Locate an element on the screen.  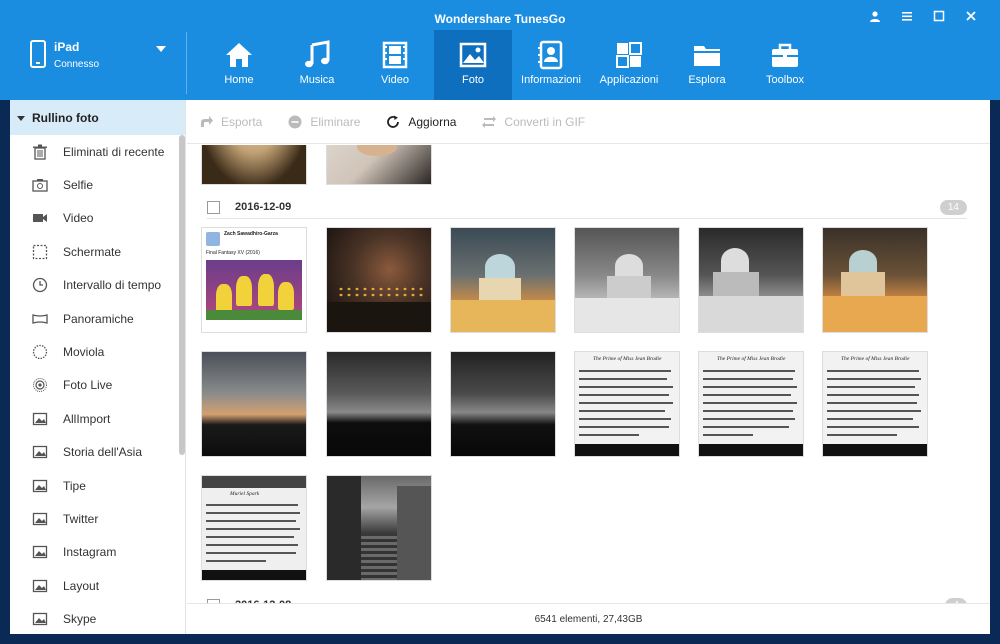
tab-label: Informazioni is located at coordinates (551, 80).